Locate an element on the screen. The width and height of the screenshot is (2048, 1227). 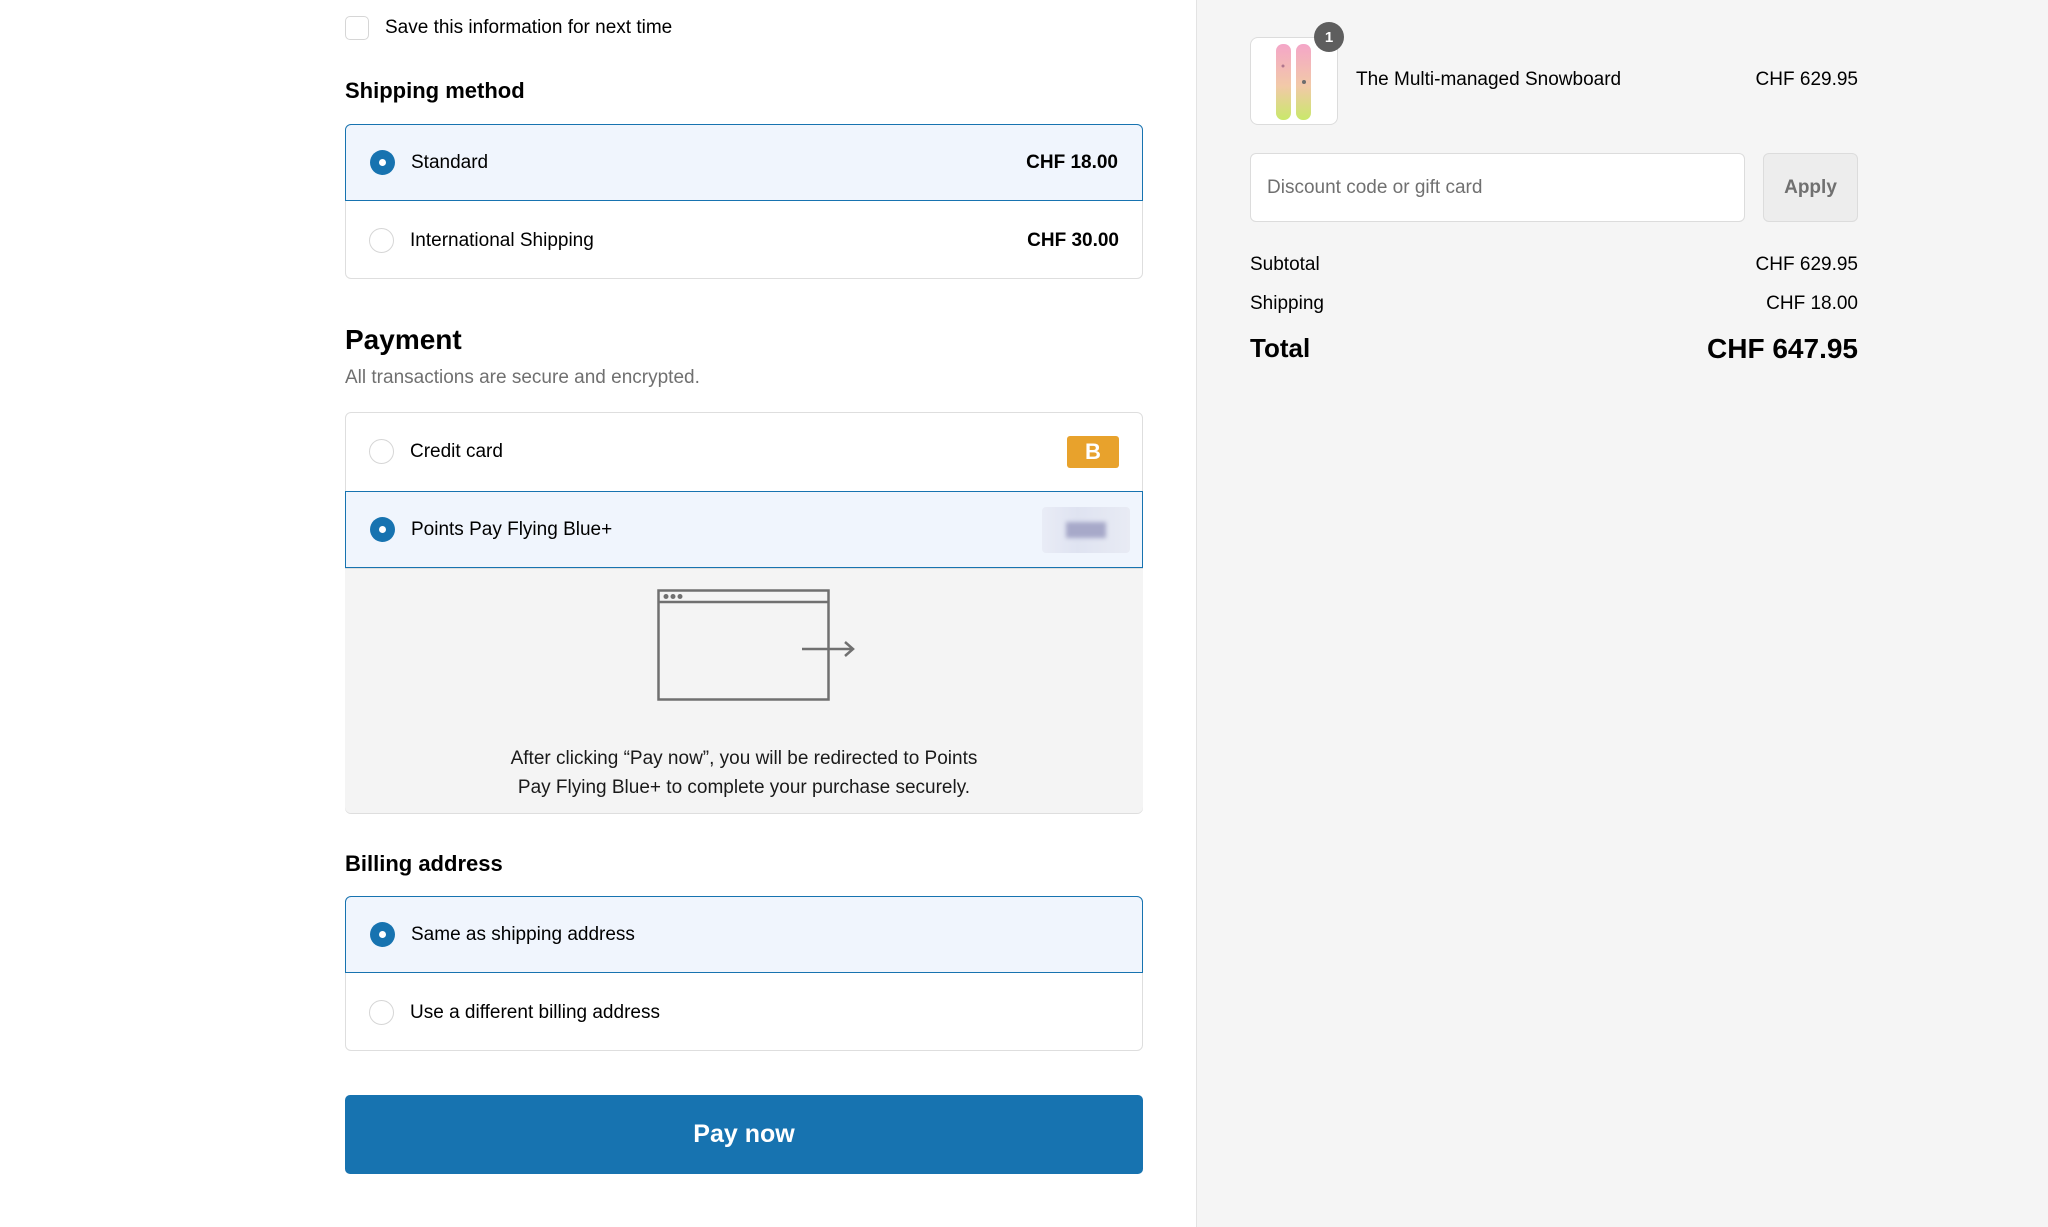
card-brand-icon: B is located at coordinates (1093, 451).